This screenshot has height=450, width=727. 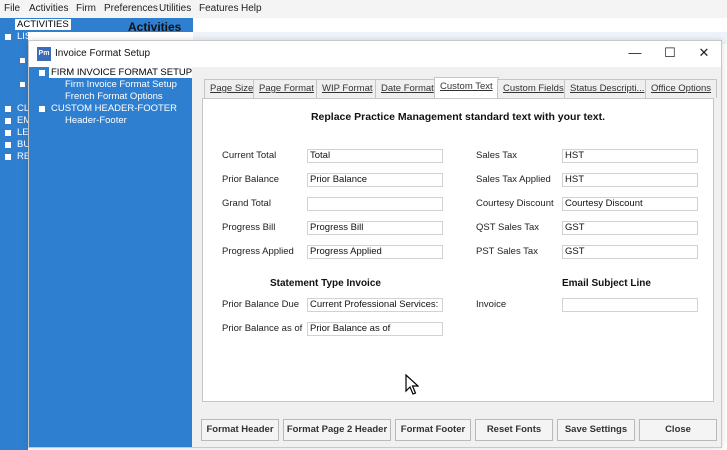 I want to click on label-prior-balance: Prior Balance, so click(x=251, y=179).